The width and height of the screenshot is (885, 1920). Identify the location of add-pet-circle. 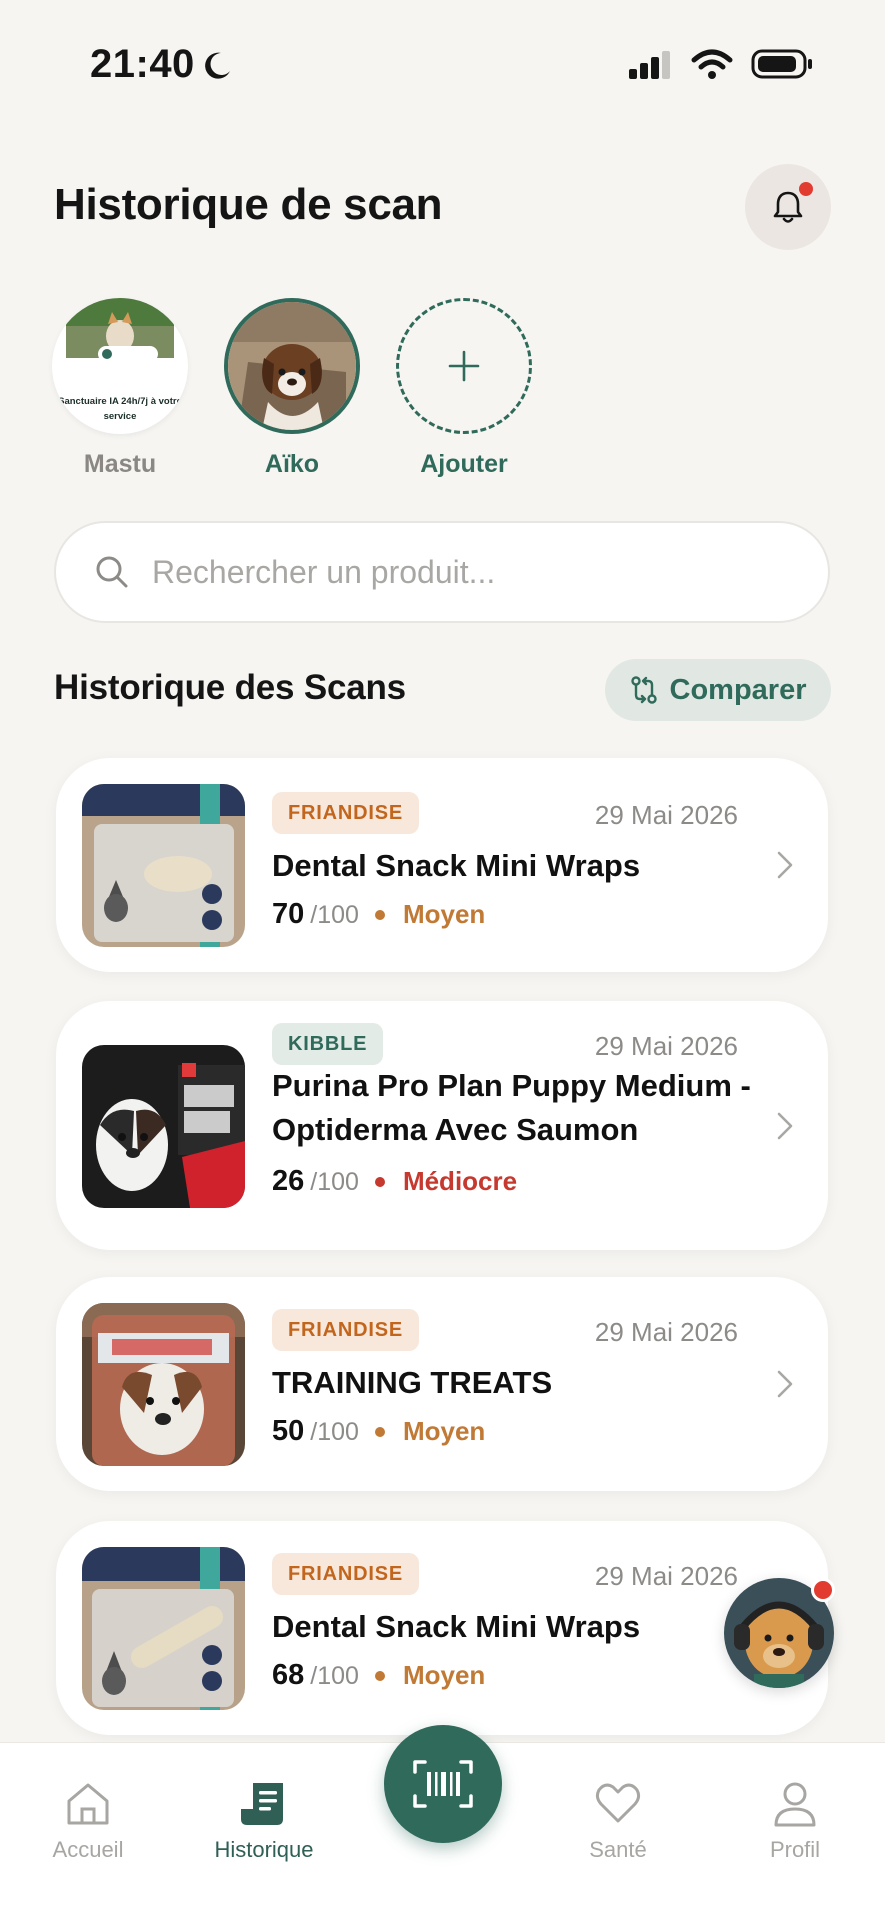
(464, 366).